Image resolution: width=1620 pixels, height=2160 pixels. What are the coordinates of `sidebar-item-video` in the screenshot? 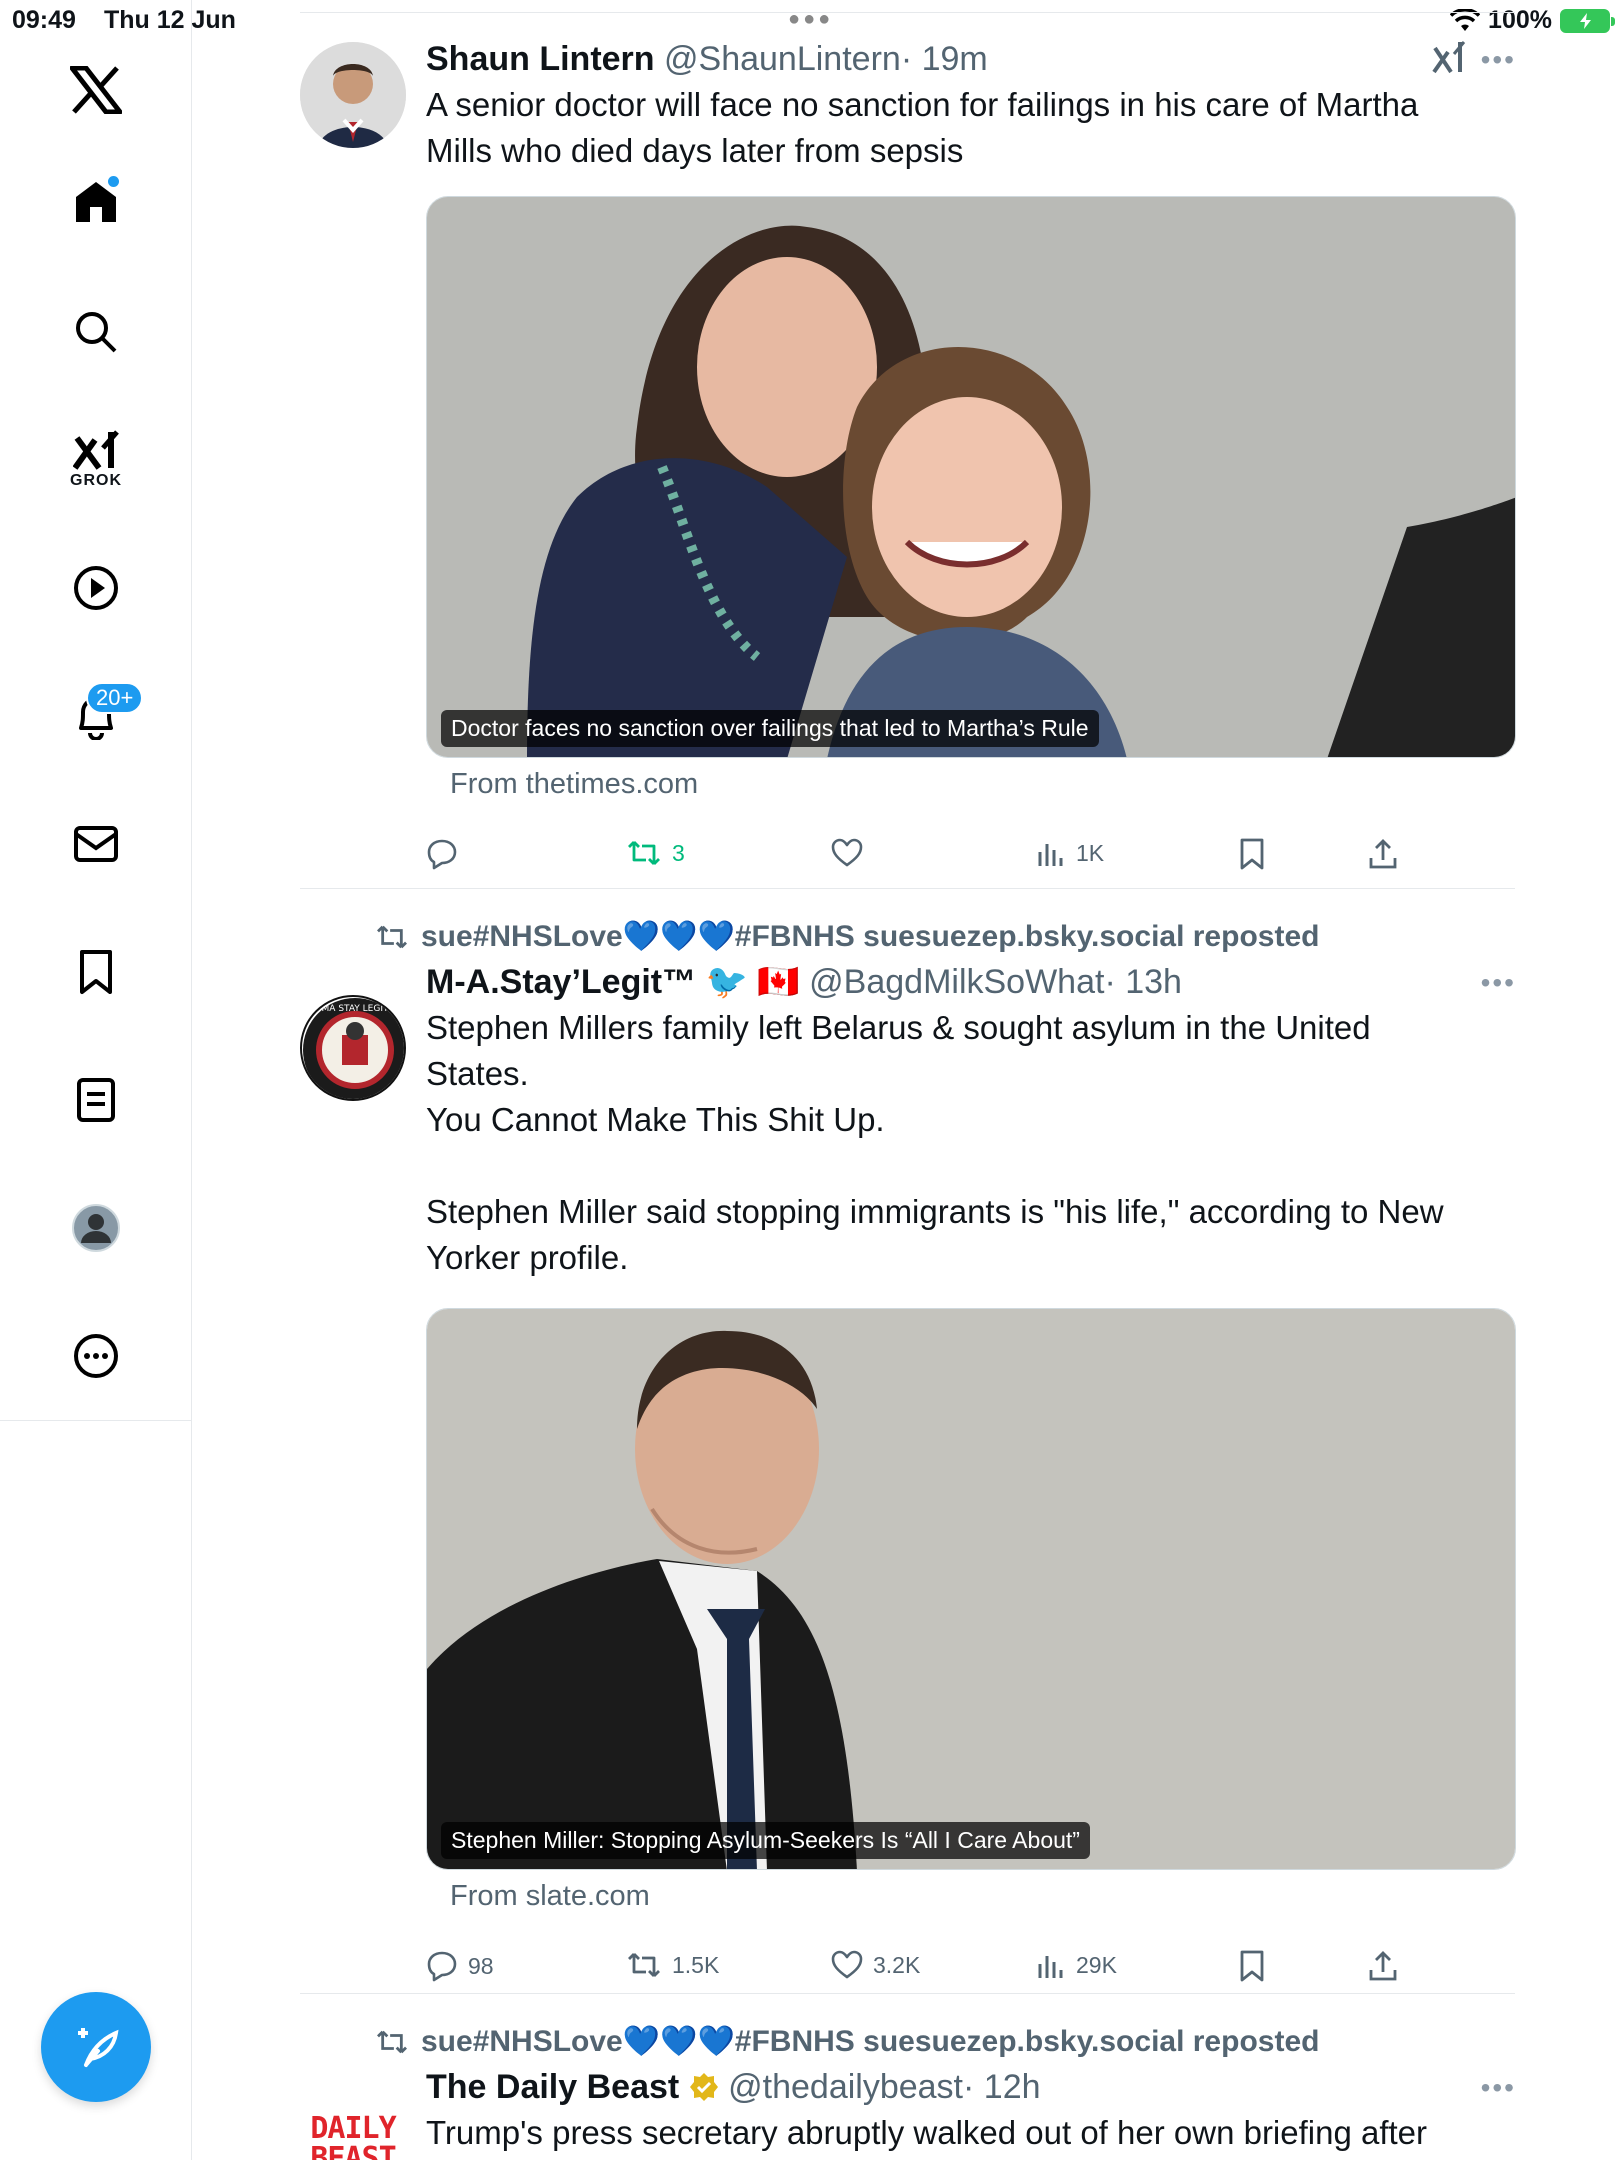 It's located at (96, 588).